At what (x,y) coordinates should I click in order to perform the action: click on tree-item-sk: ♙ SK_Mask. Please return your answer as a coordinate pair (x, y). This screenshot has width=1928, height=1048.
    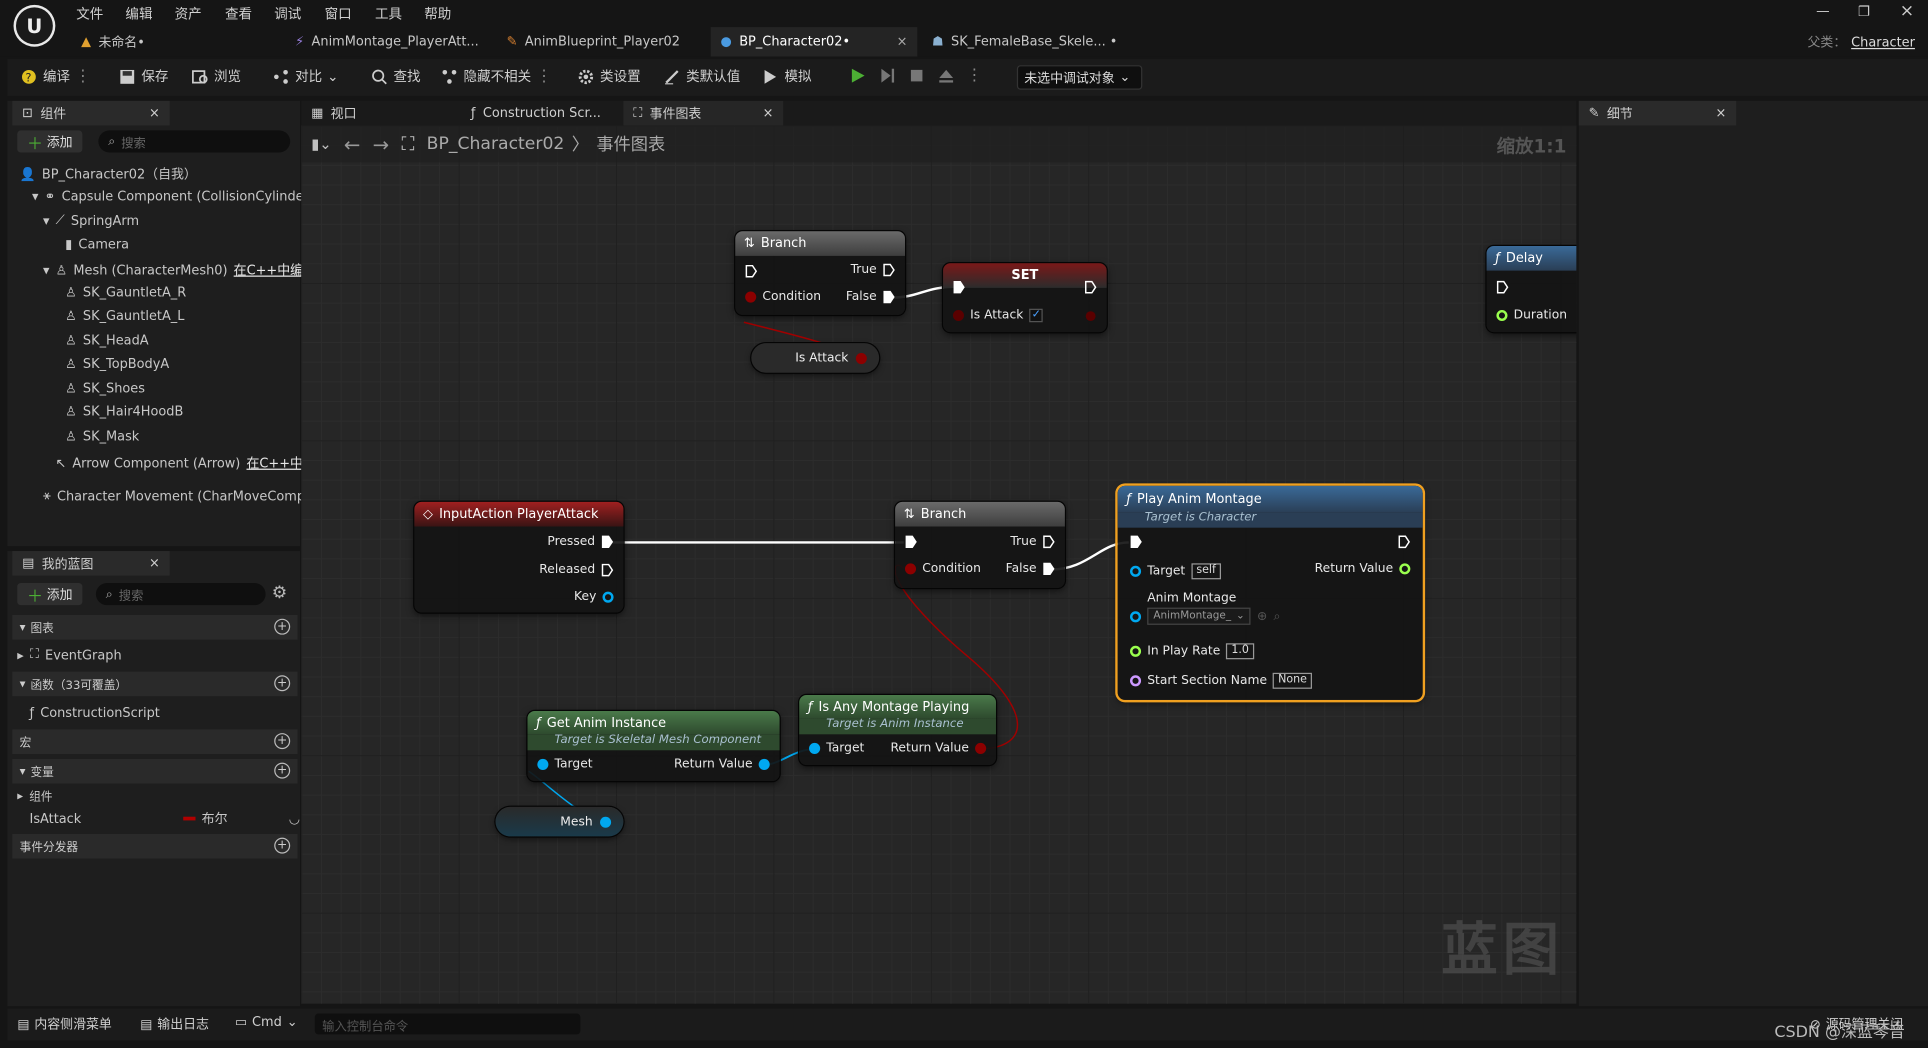
    Looking at the image, I should click on (102, 436).